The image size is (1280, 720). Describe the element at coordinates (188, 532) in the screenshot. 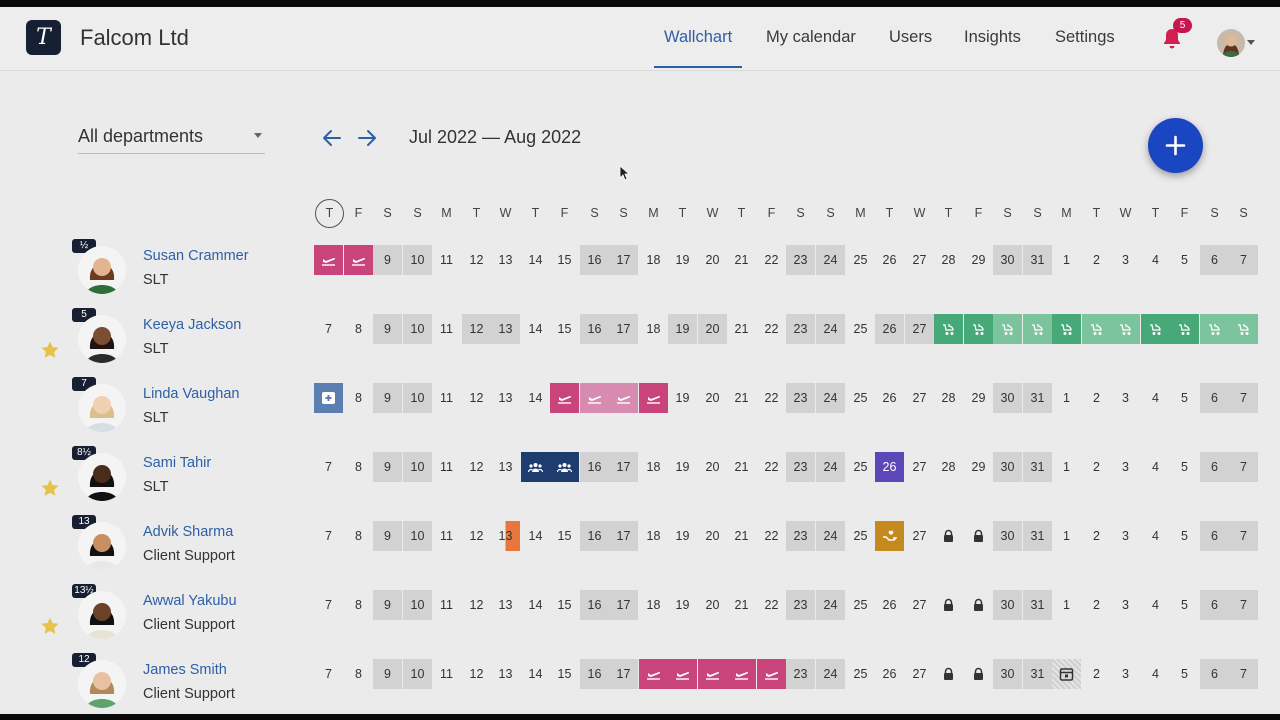

I see `user-name-link: Advik Sharma` at that location.